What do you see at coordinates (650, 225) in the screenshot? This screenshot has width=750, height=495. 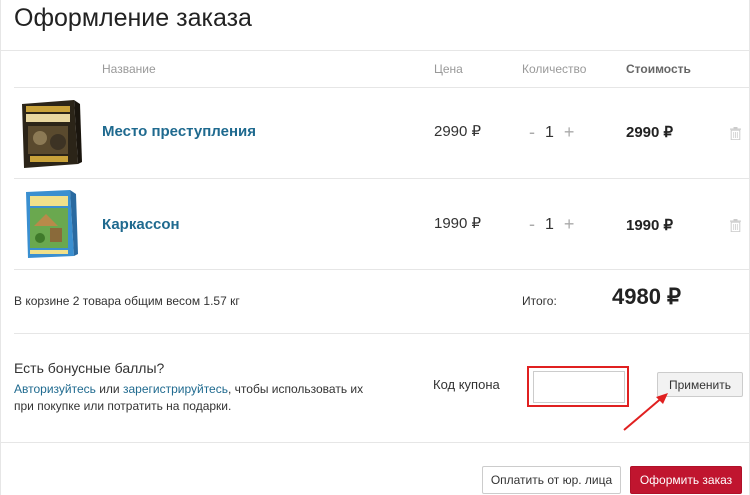 I see `product-cost: 1990 ₽` at bounding box center [650, 225].